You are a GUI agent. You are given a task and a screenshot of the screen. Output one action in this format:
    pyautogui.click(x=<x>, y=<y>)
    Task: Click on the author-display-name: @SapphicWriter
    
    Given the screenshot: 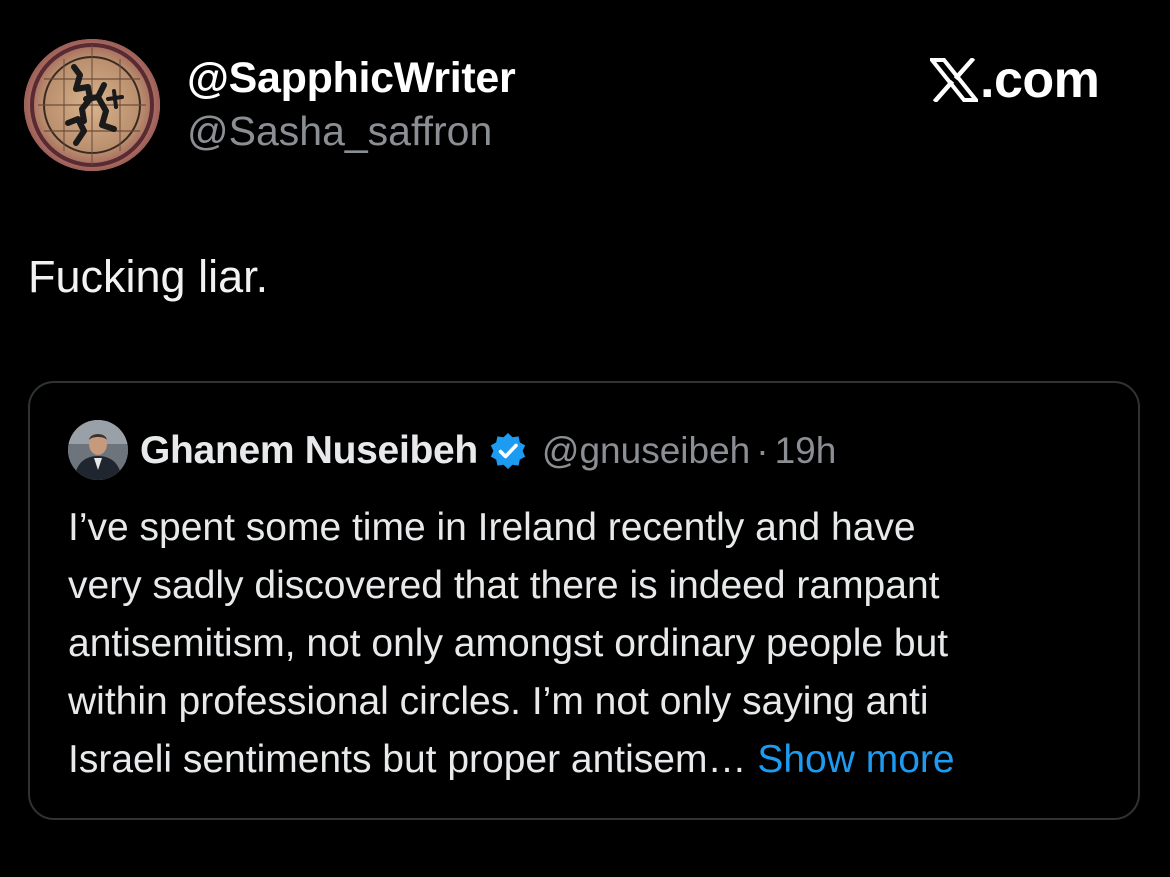 What is the action you would take?
    pyautogui.click(x=351, y=78)
    